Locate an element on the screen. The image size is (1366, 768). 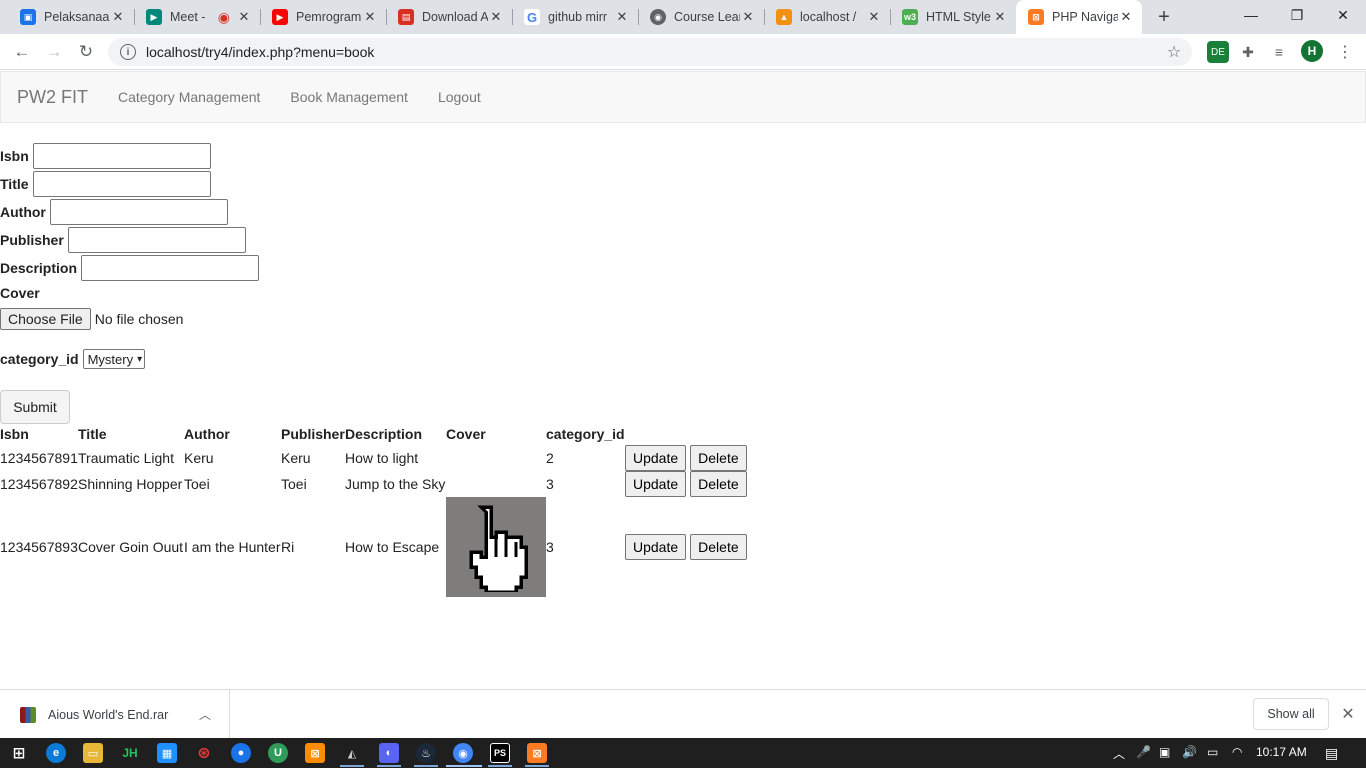
choose-file-button: Choose File is located at coordinates (45, 319).